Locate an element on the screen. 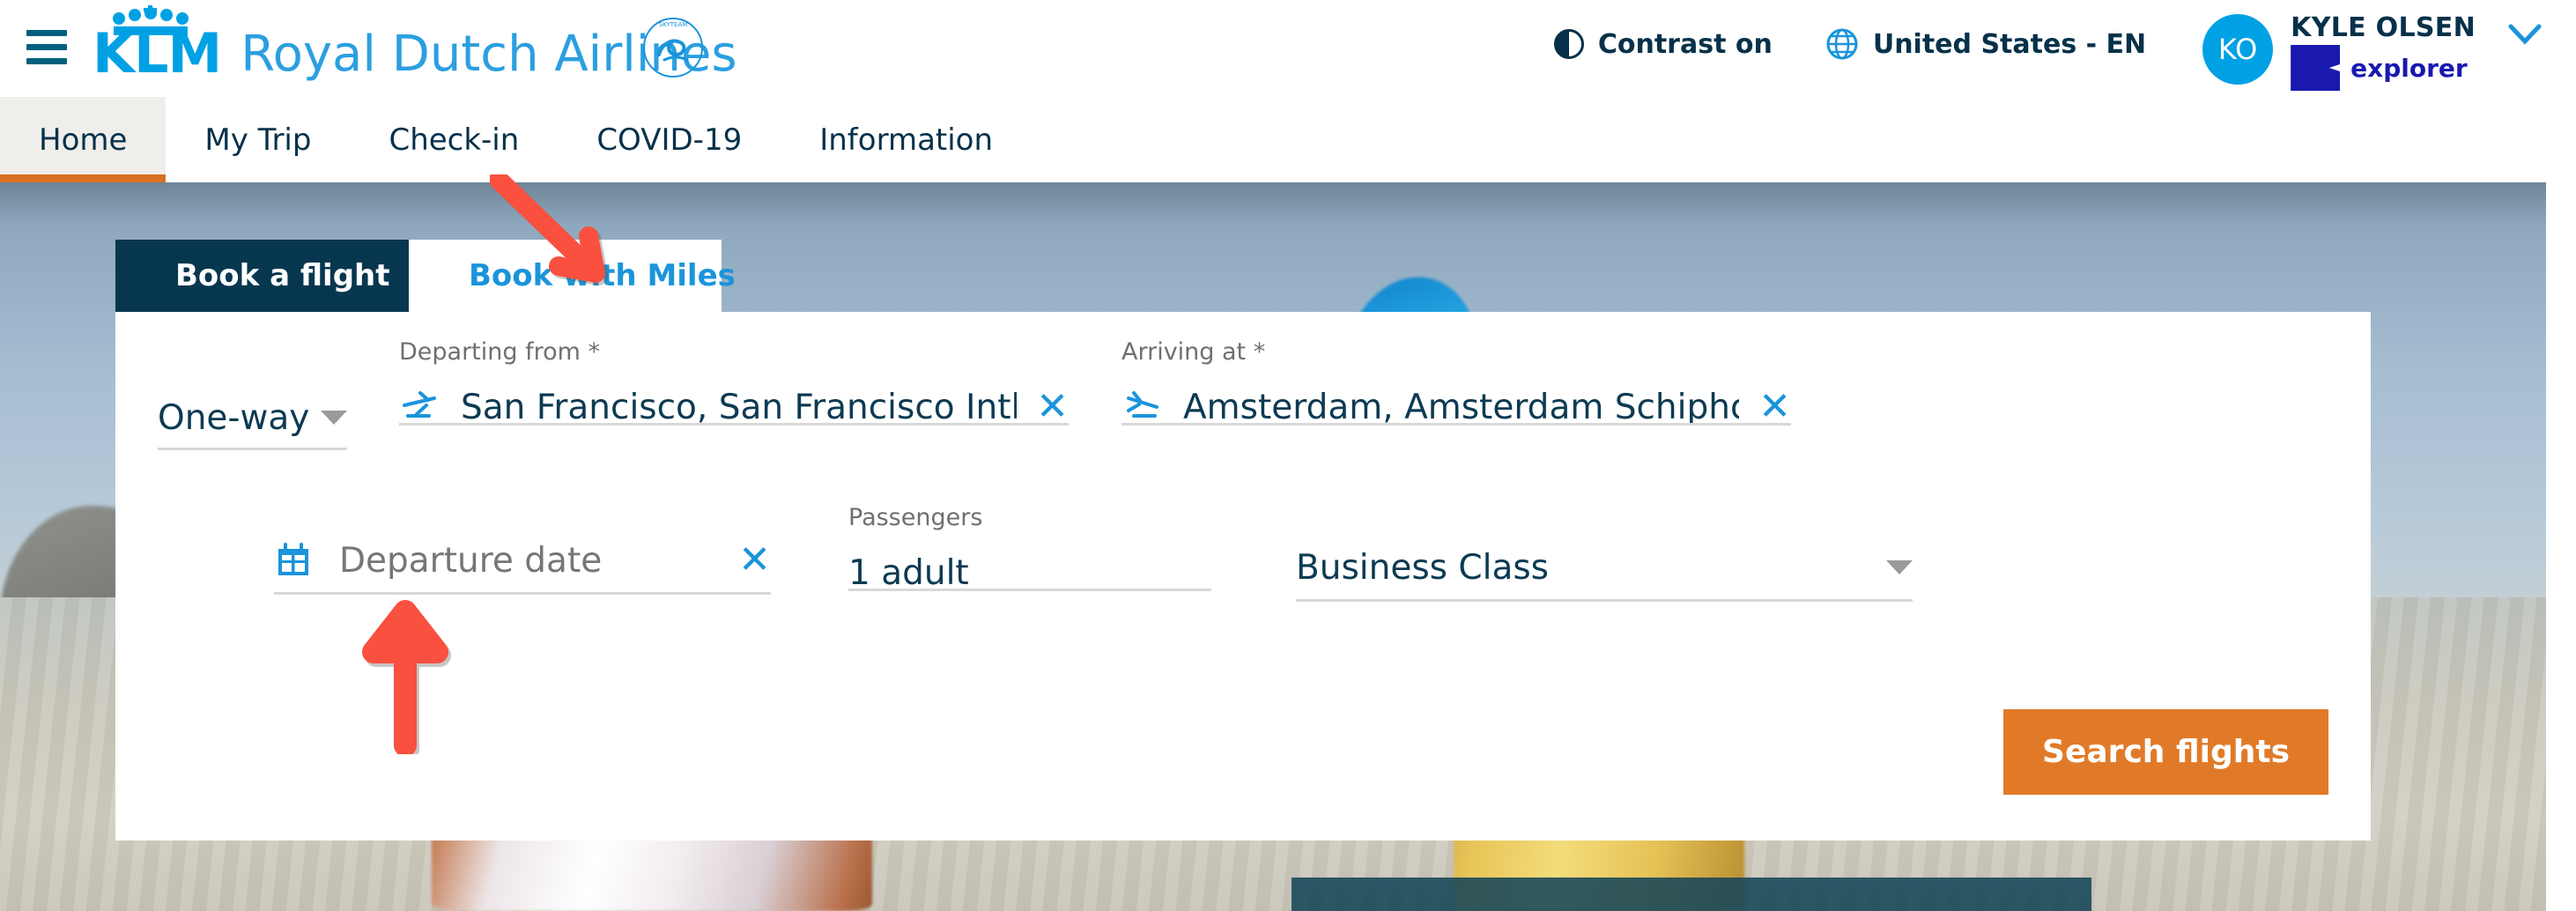 The height and width of the screenshot is (911, 2576). departure-date-input: Departure date is located at coordinates (526, 561).